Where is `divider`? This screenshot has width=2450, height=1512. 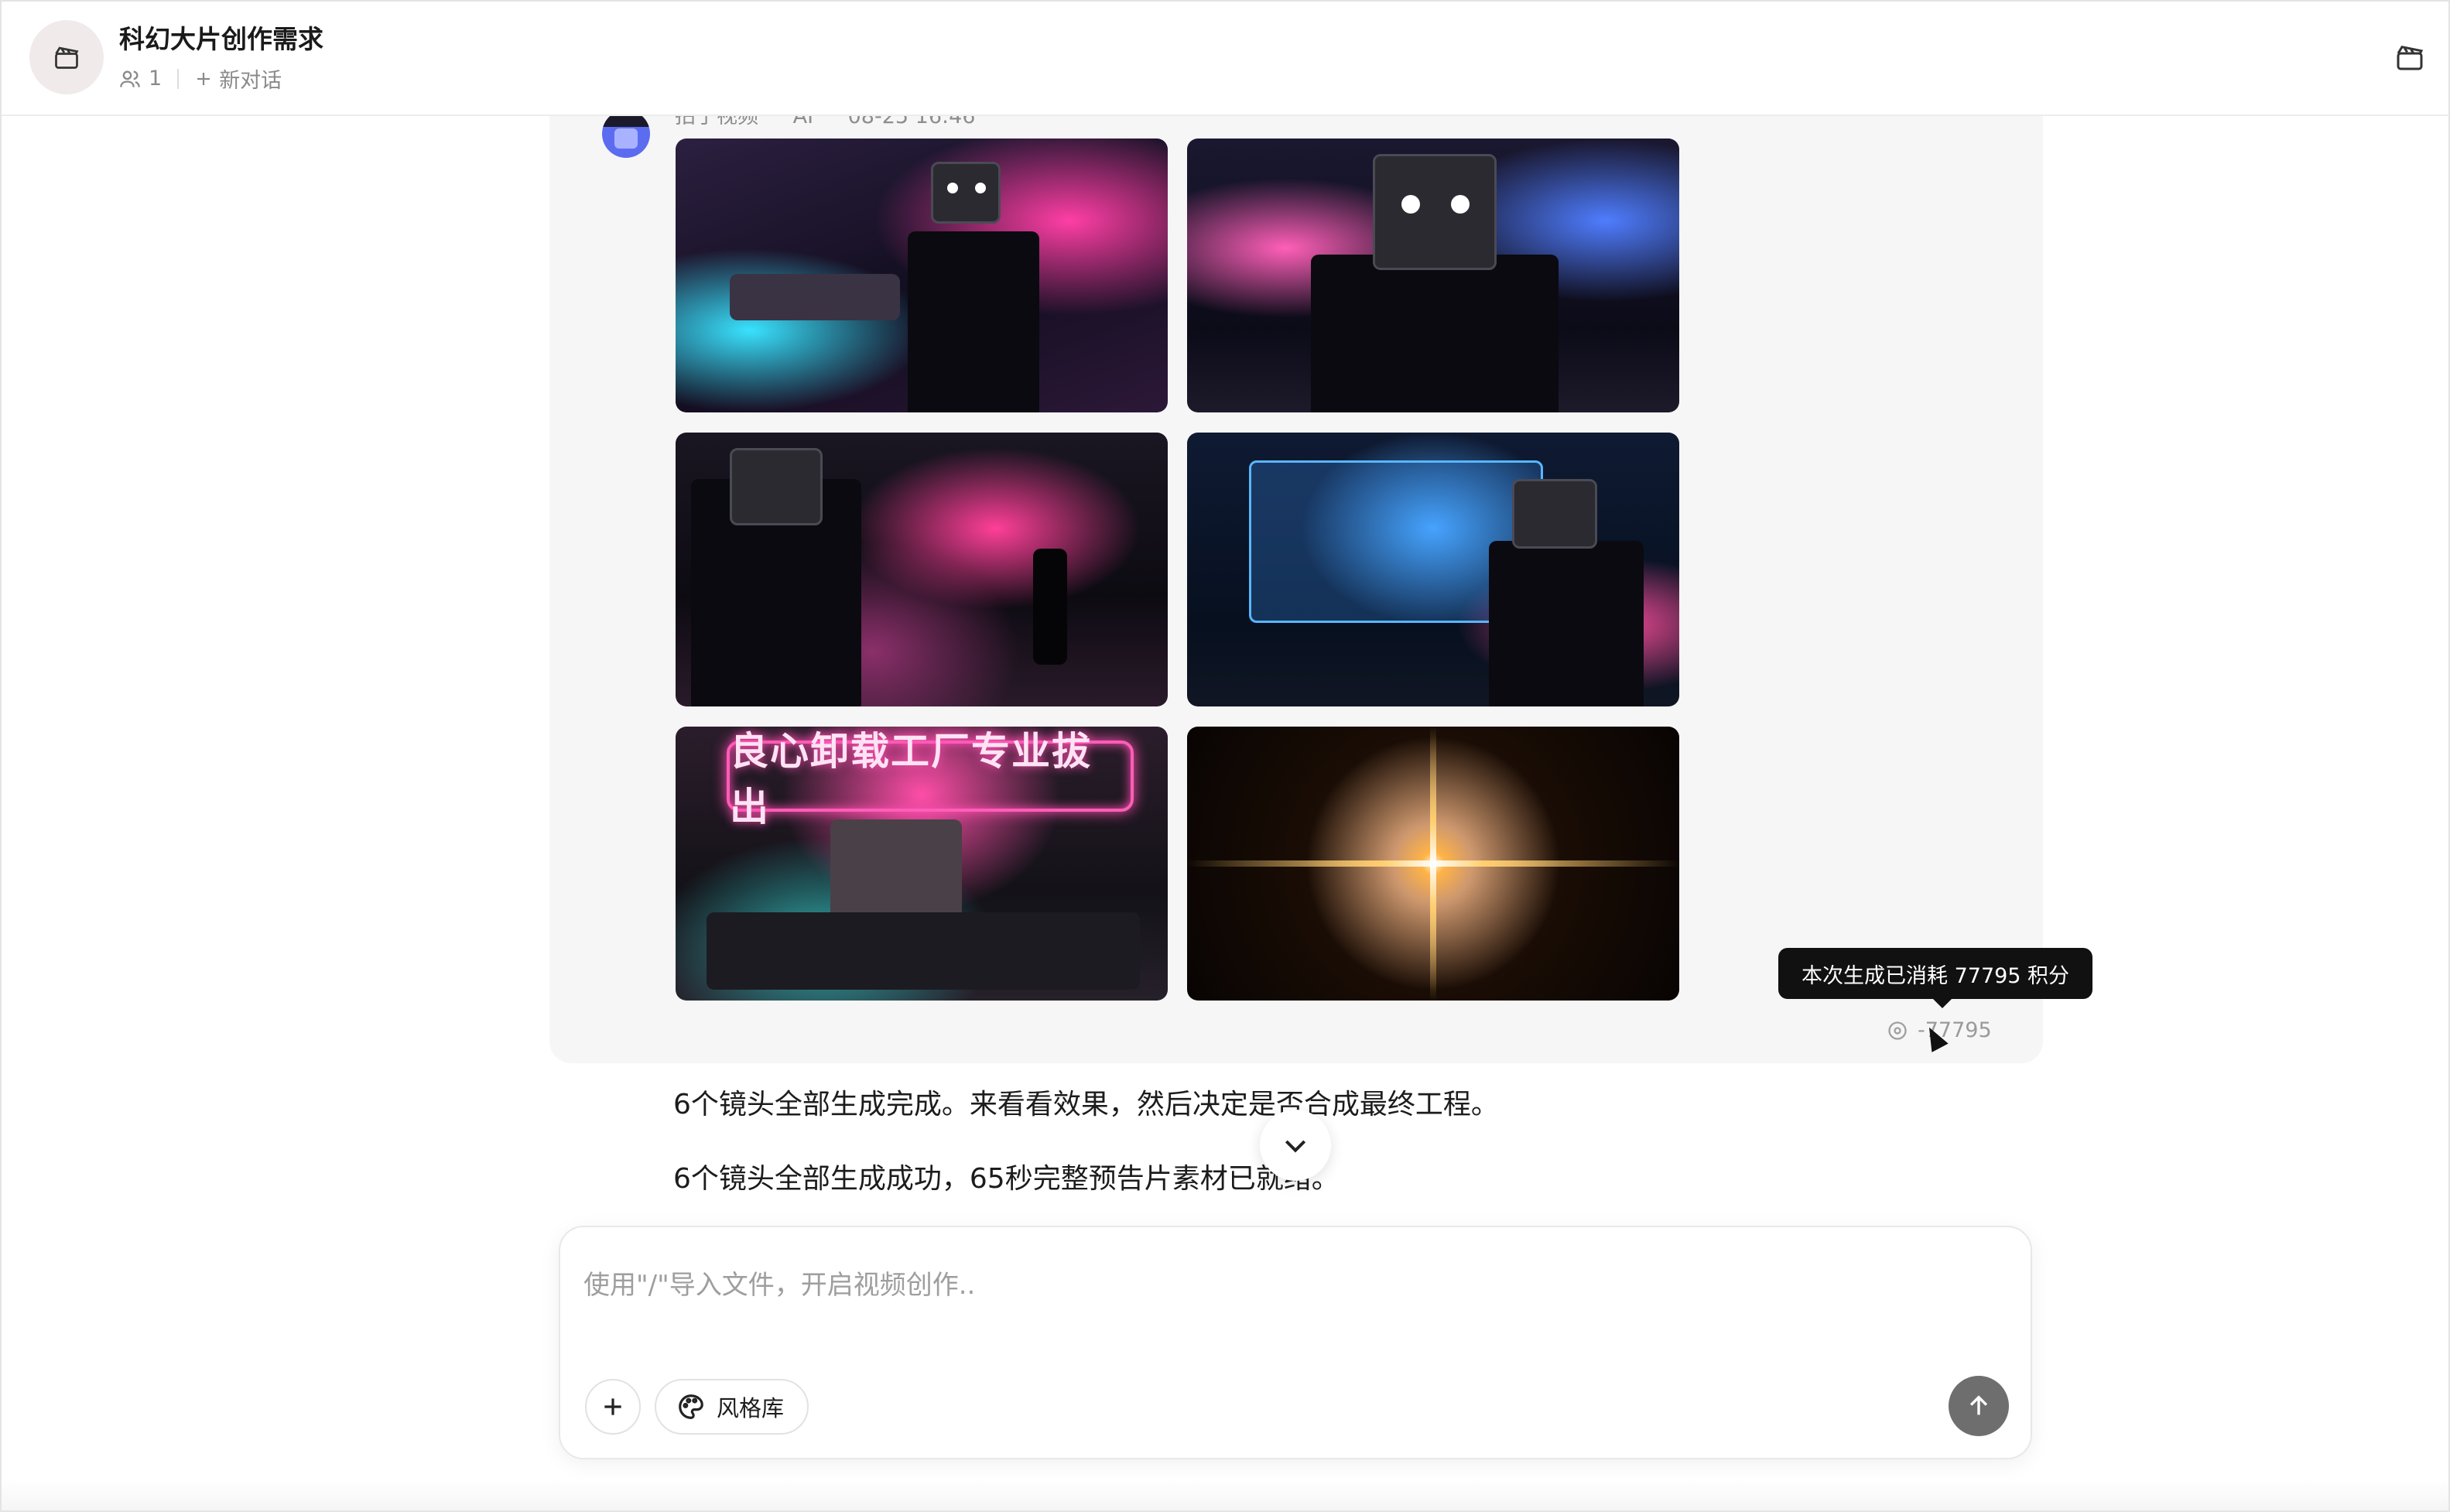
divider is located at coordinates (178, 78).